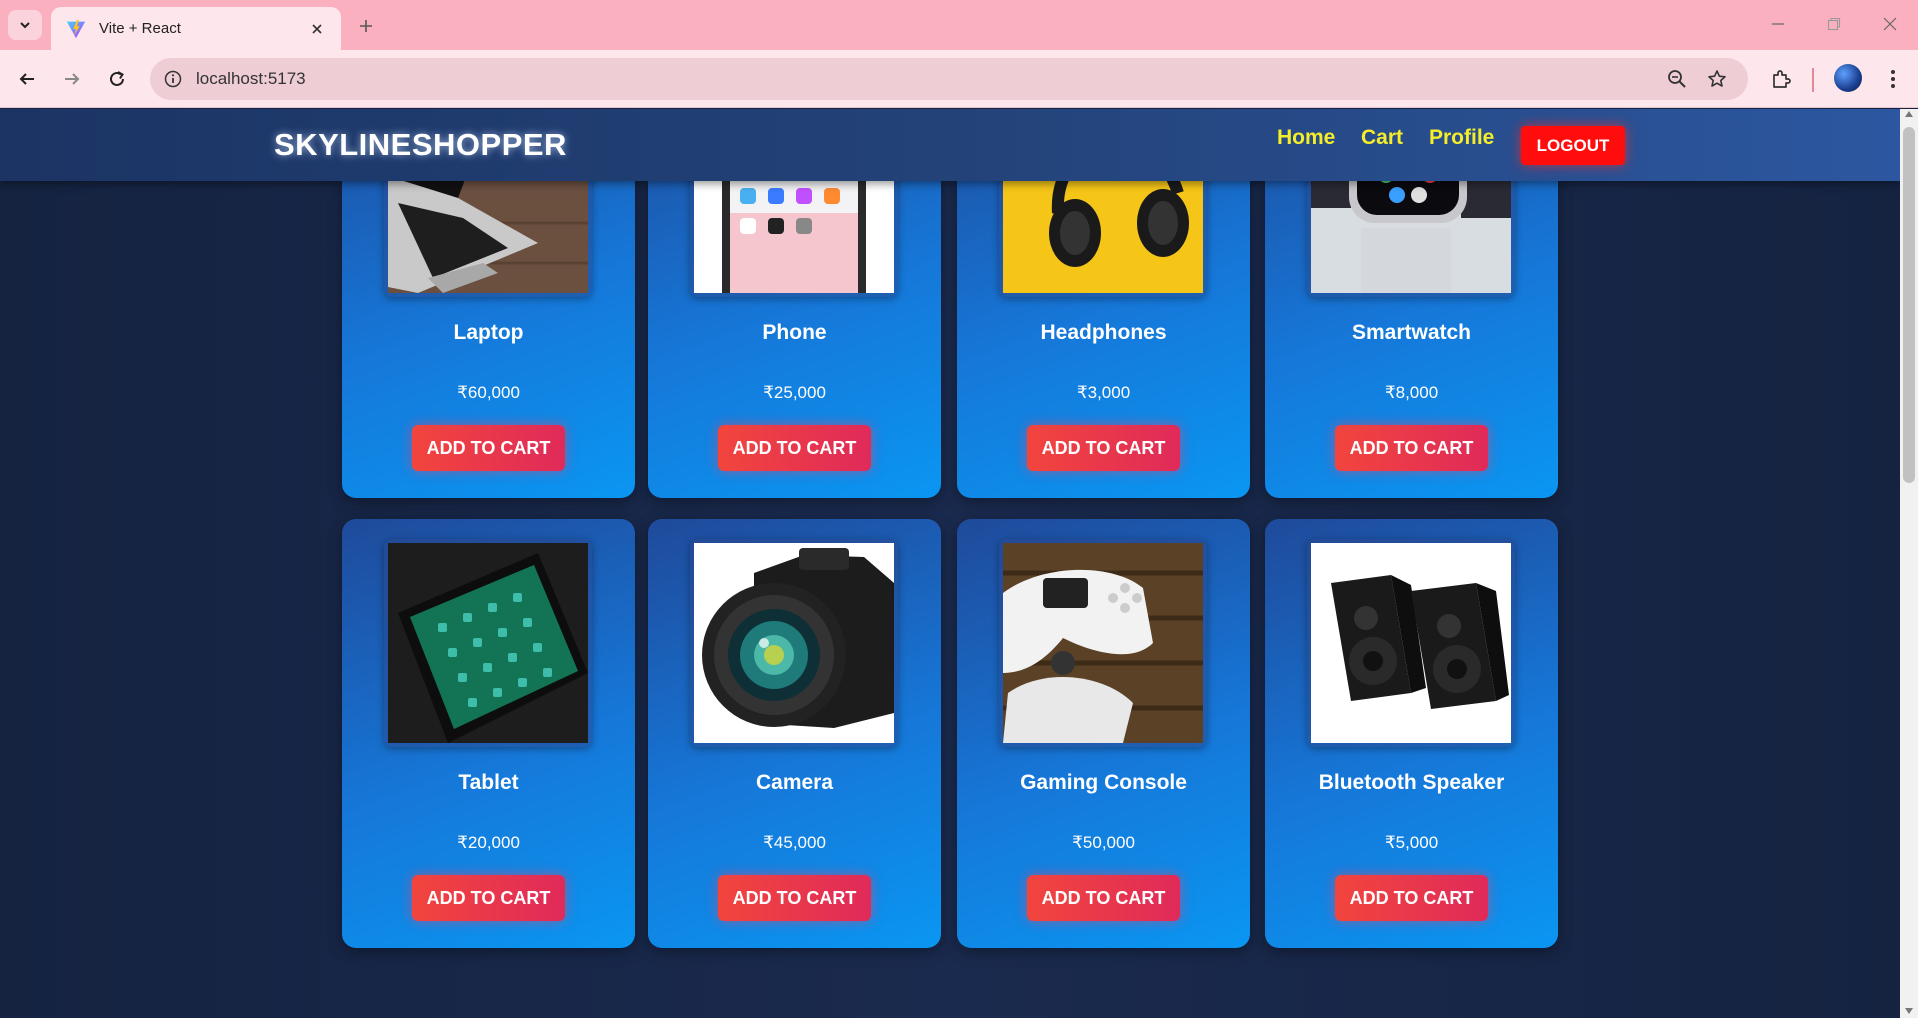 The image size is (1918, 1018). Describe the element at coordinates (488, 392) in the screenshot. I see `product-price: ₹60,000` at that location.